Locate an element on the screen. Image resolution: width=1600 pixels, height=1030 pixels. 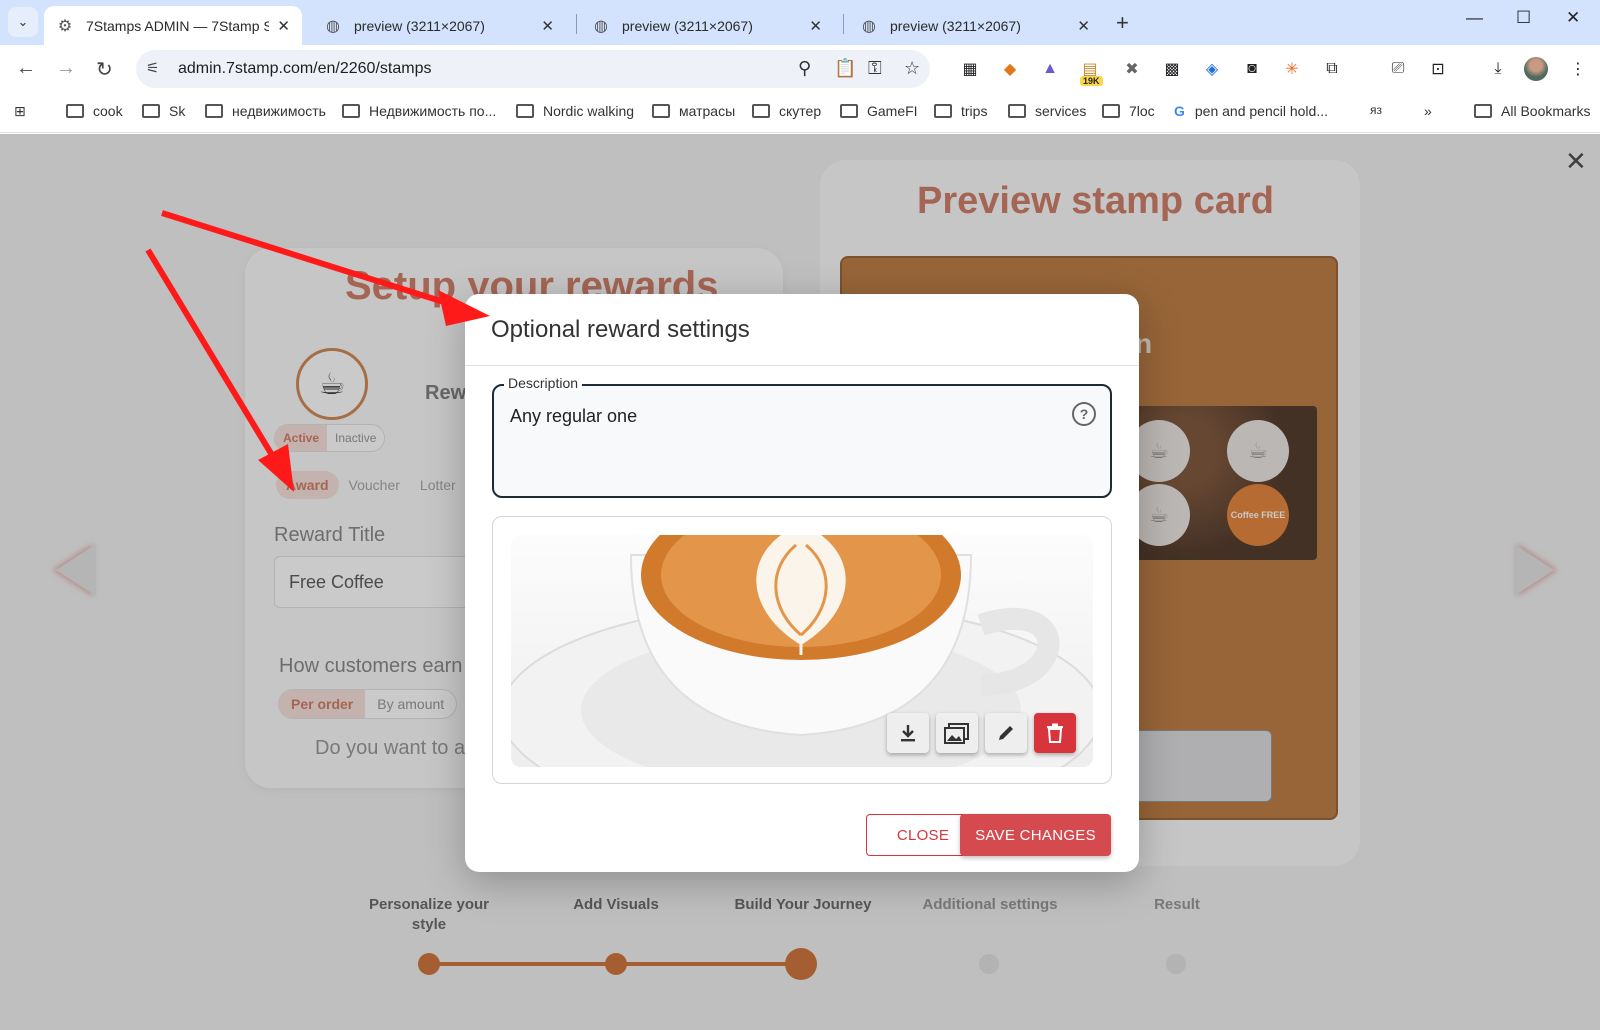
back-icon: ← is located at coordinates (26, 68).